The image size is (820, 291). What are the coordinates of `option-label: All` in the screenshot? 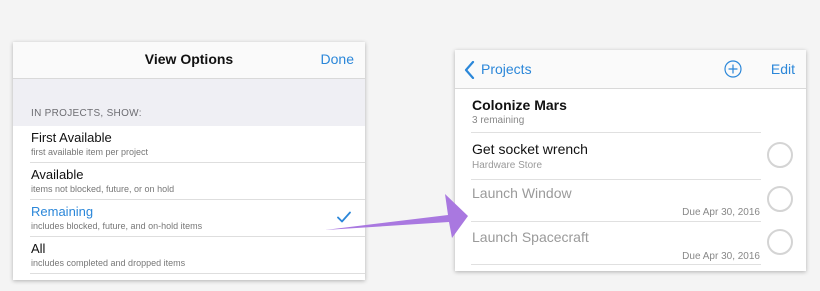 It's located at (38, 248).